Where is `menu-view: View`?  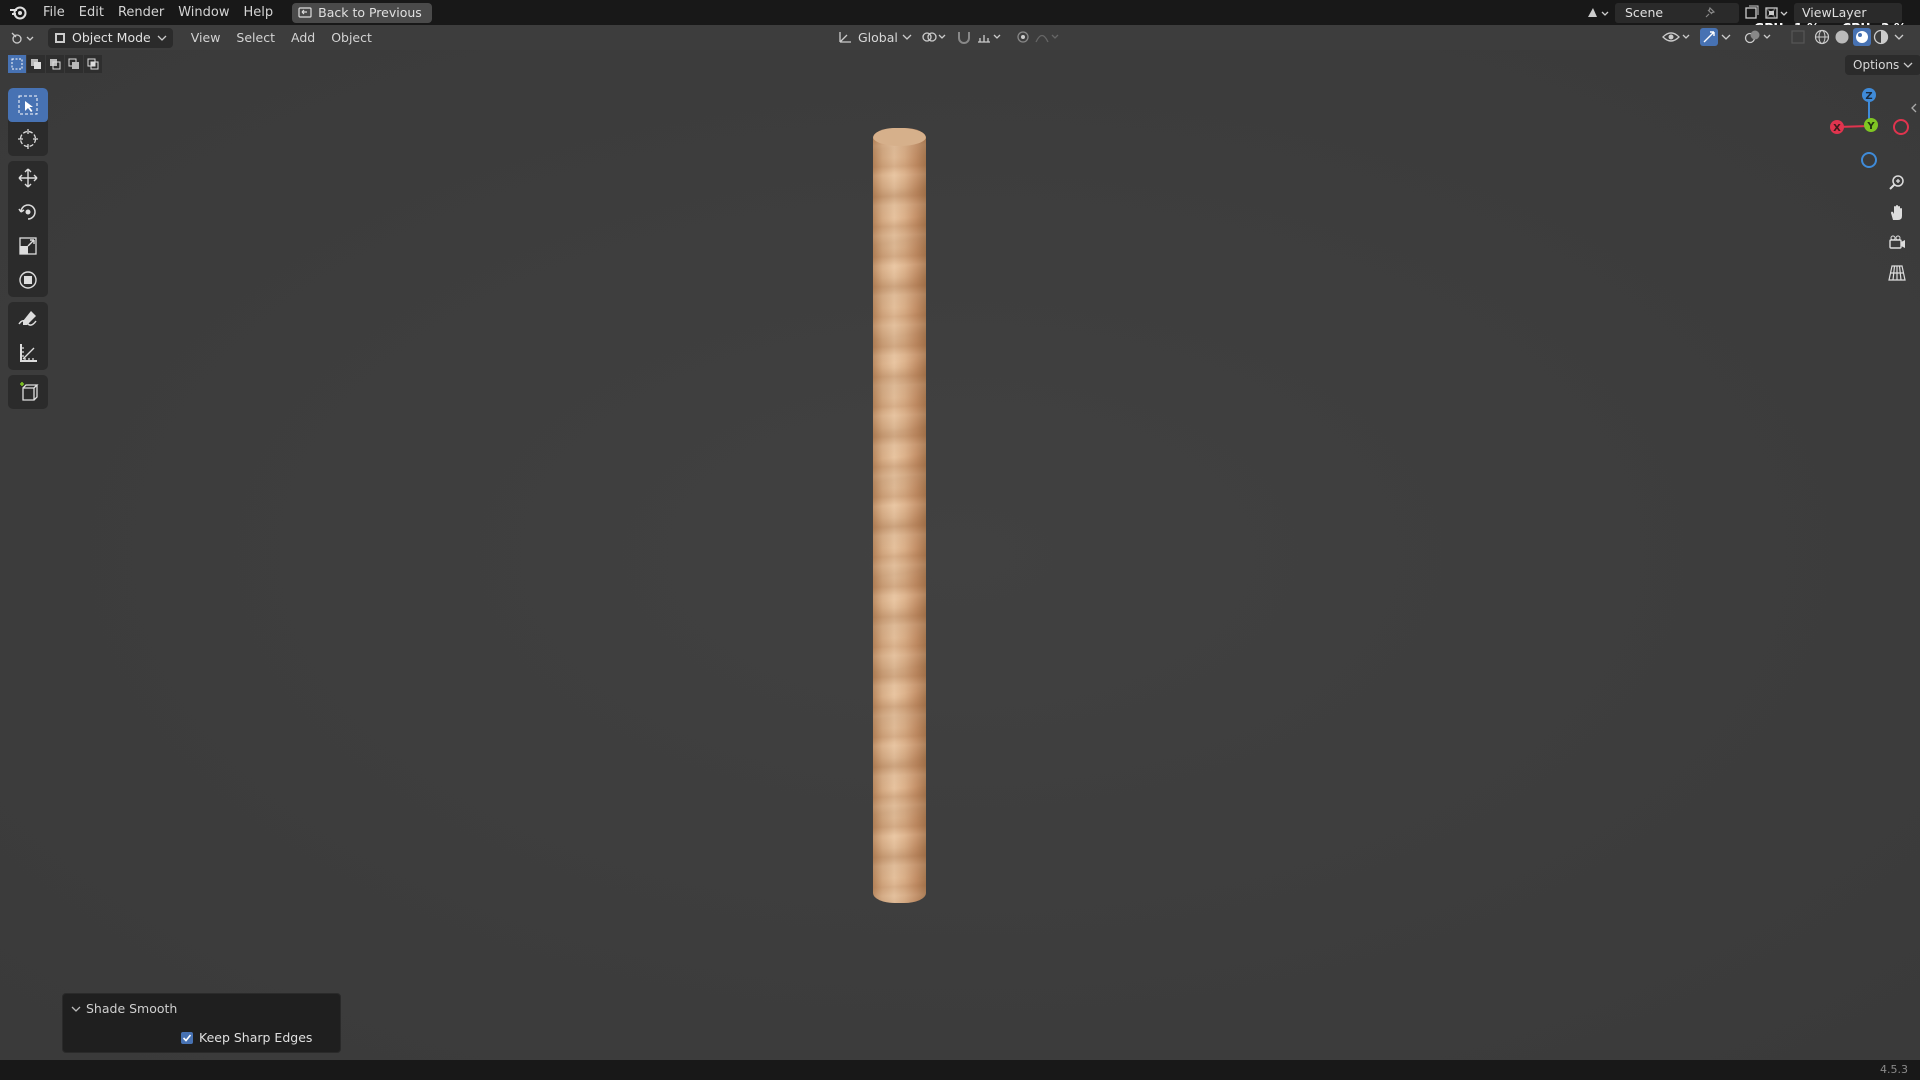 menu-view: View is located at coordinates (206, 37).